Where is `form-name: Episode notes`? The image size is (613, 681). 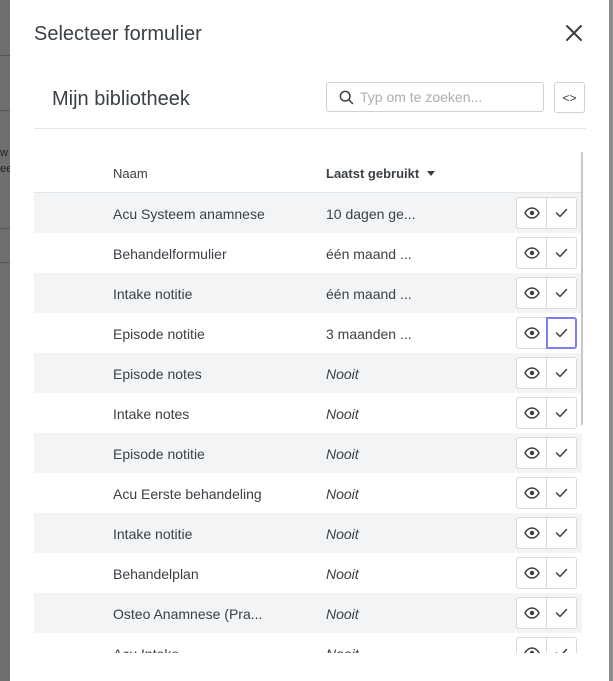 form-name: Episode notes is located at coordinates (157, 374).